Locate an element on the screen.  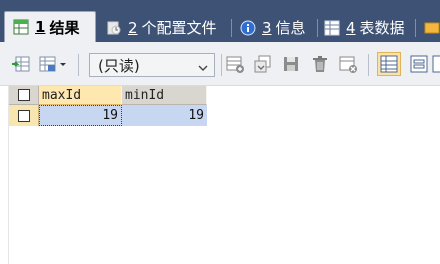
column-header-label: minId is located at coordinates (145, 95).